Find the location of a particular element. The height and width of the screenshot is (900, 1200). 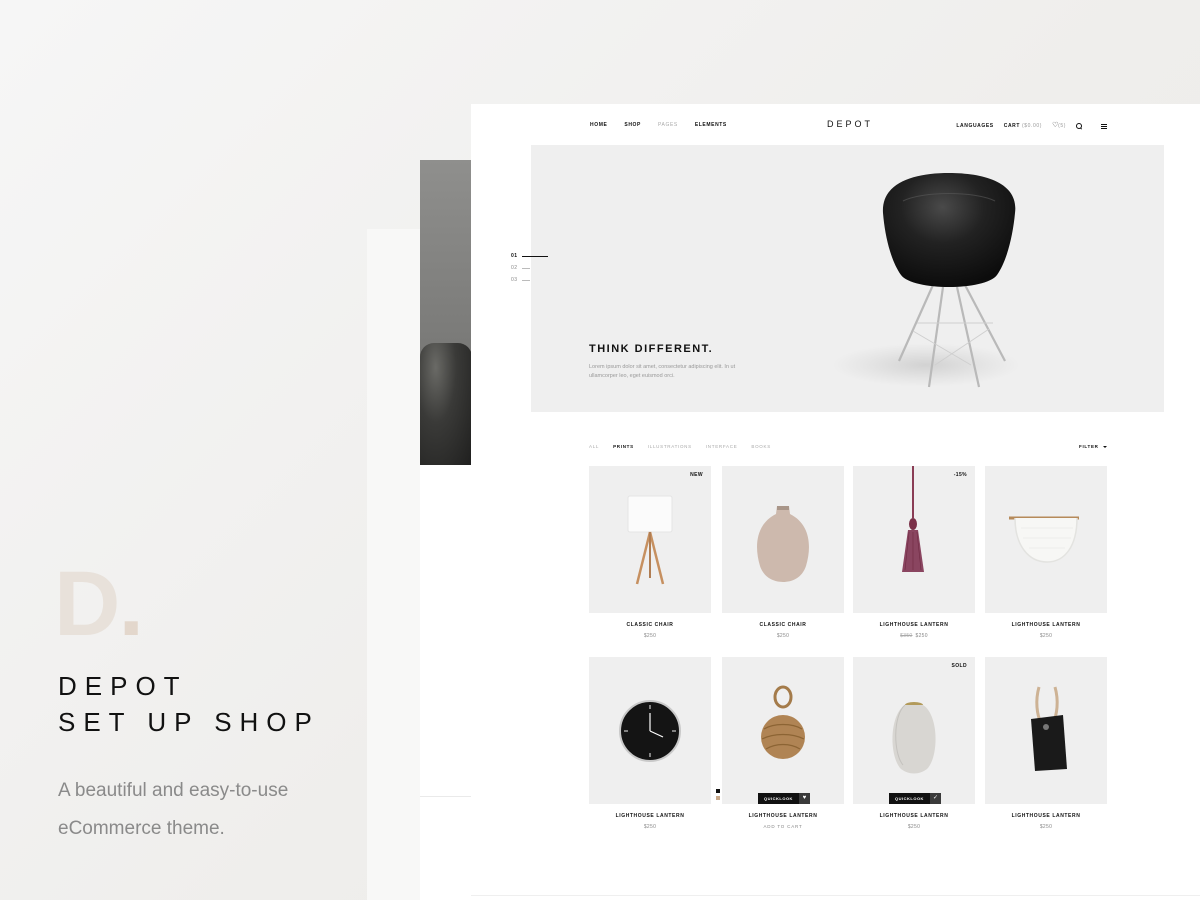

product-card: QUICKLOOK ✓ SOLD LIGHTHOUSE LANTERN $250 is located at coordinates (914, 749).